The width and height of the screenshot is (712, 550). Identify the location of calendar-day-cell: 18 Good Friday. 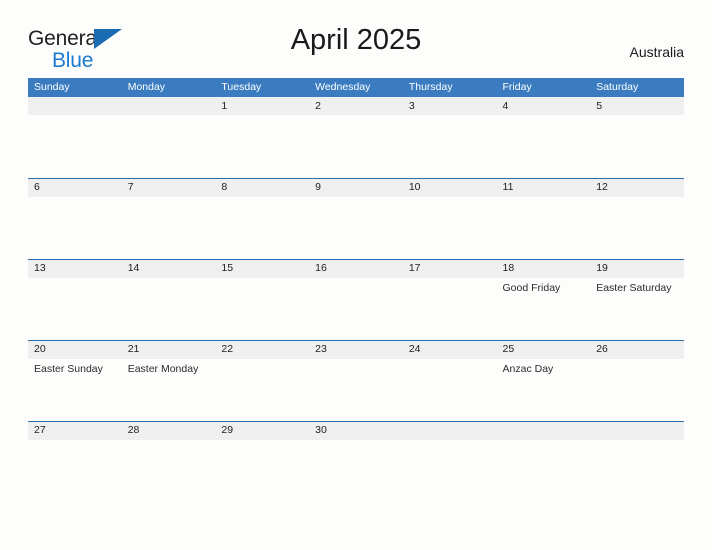
(544, 299).